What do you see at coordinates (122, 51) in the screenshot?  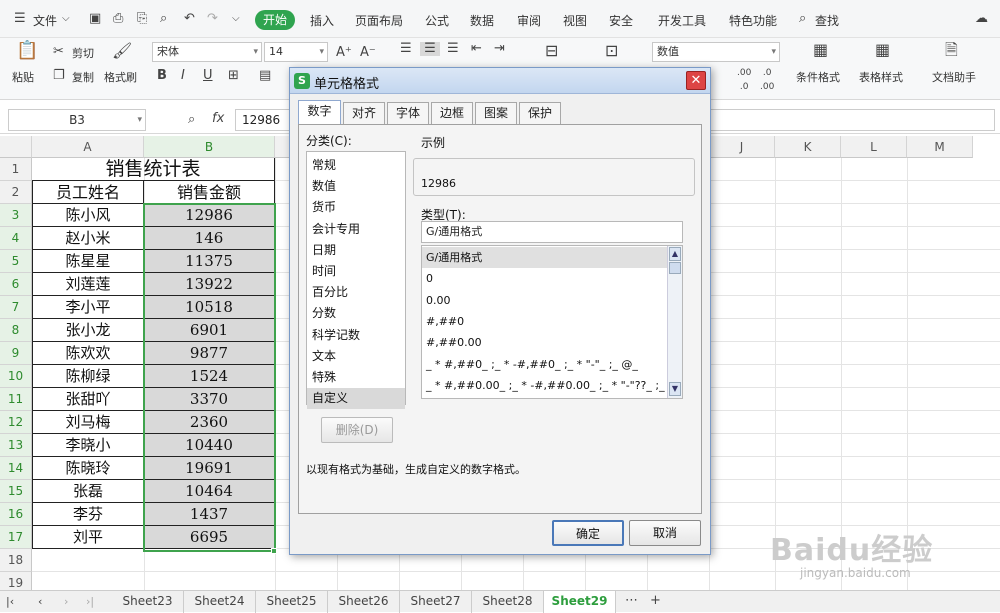 I see `format-painter-icon: 🖌` at bounding box center [122, 51].